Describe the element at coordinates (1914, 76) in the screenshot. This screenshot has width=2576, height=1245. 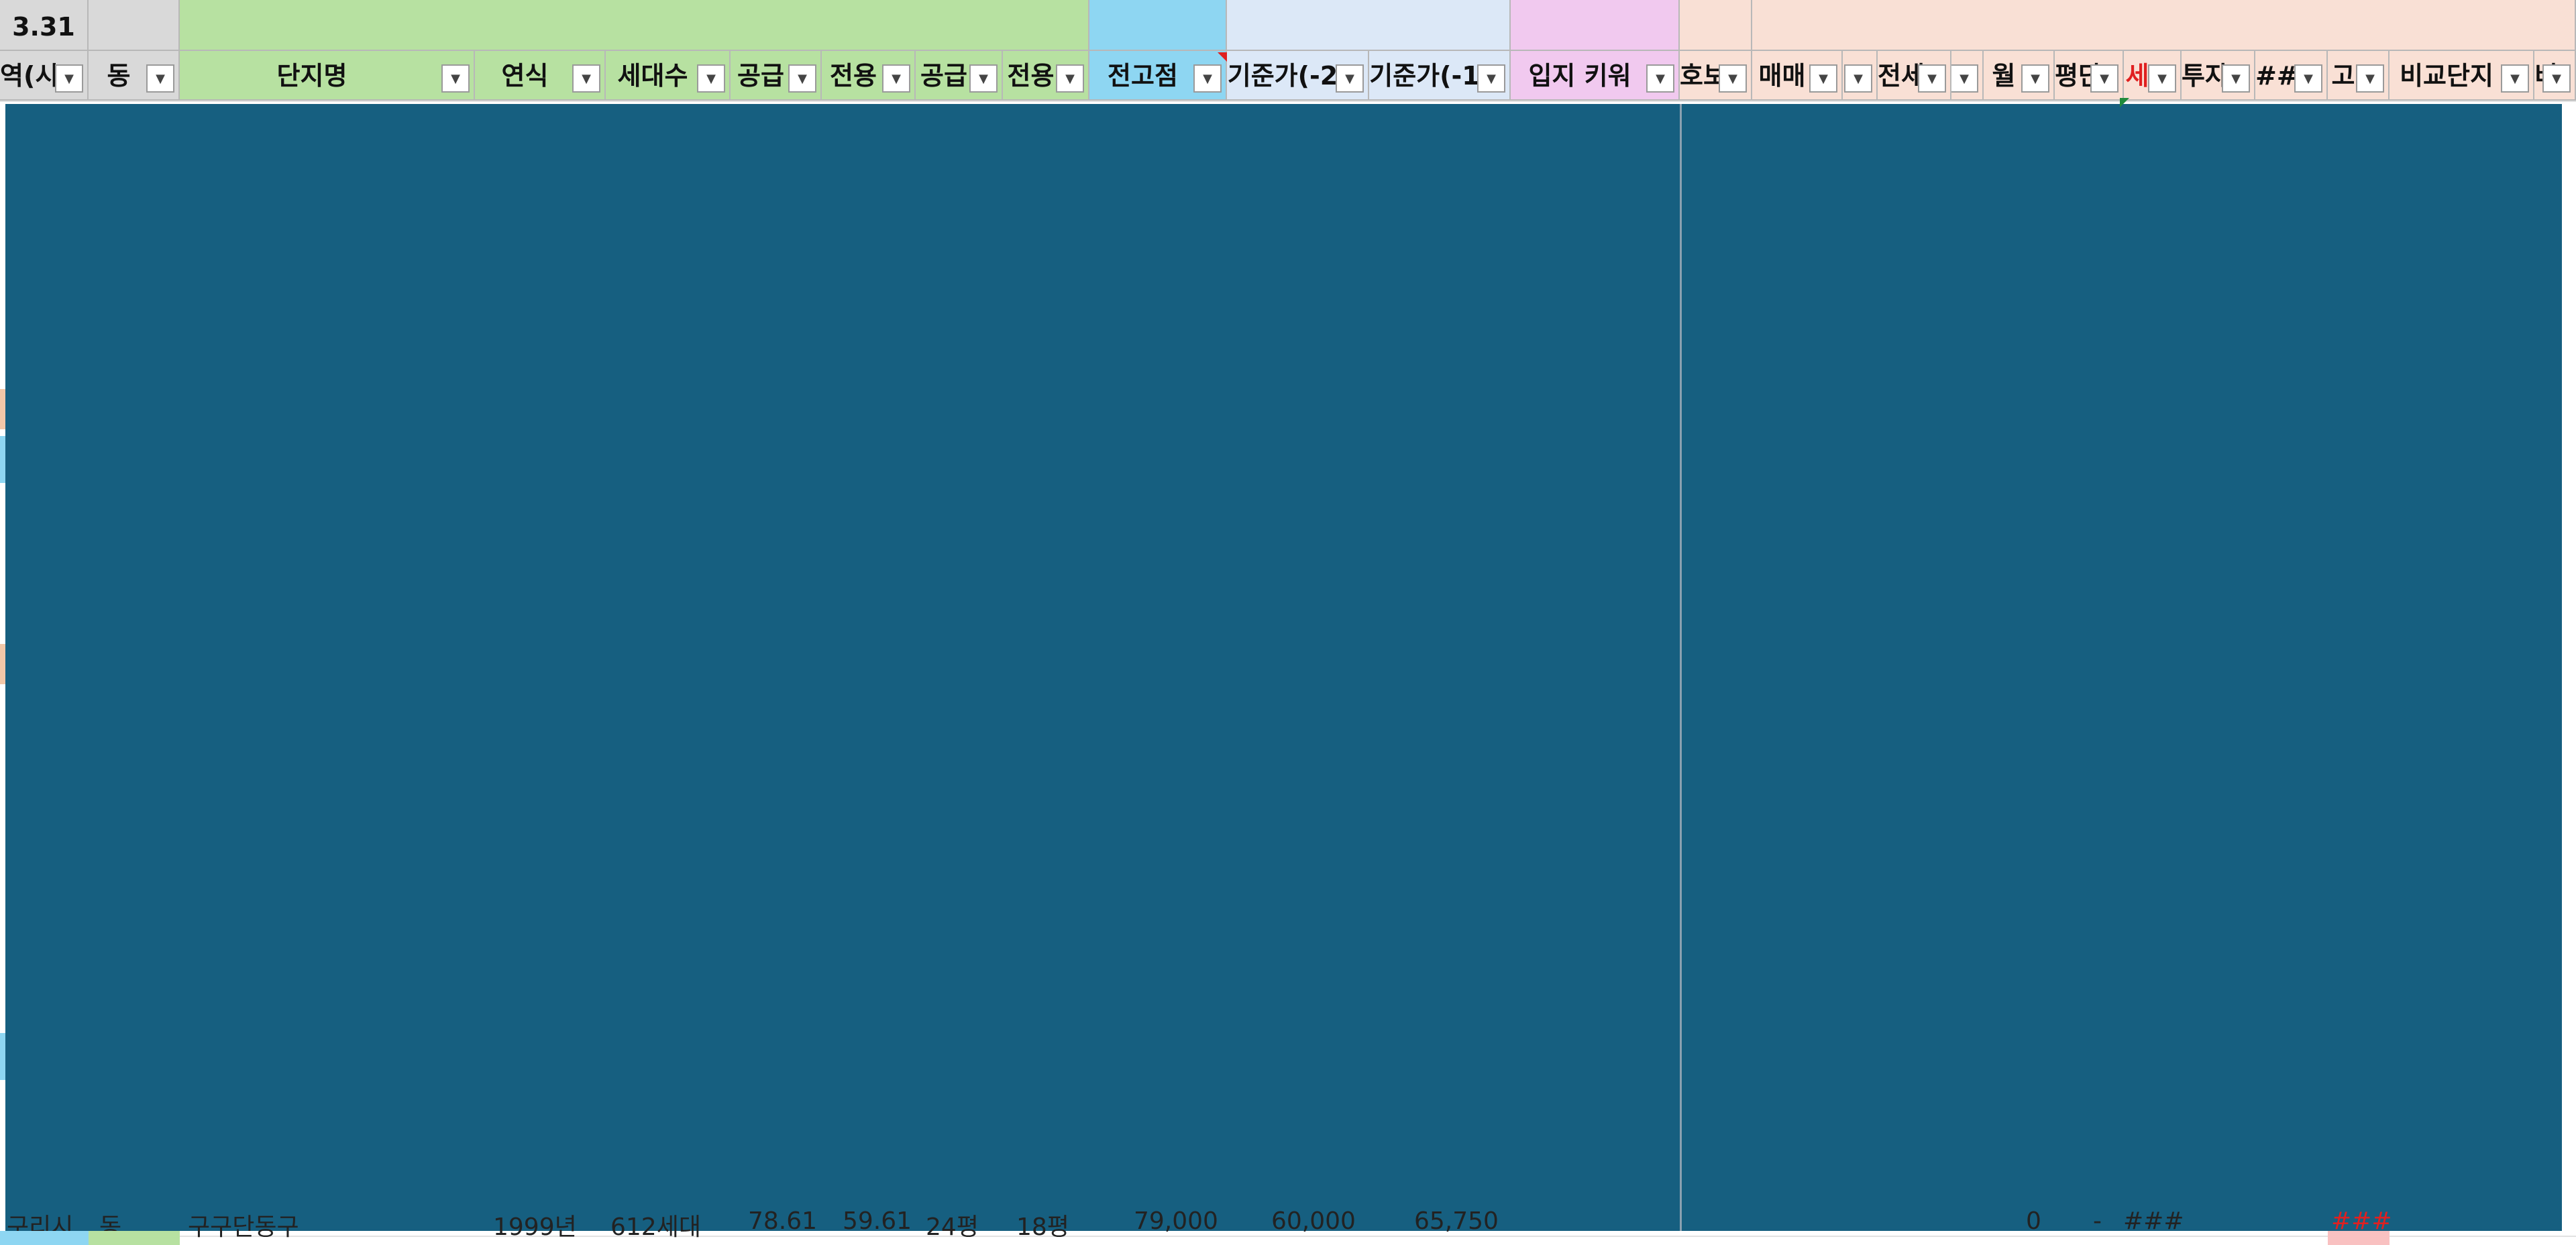
I see `column-header-16: 전세` at that location.